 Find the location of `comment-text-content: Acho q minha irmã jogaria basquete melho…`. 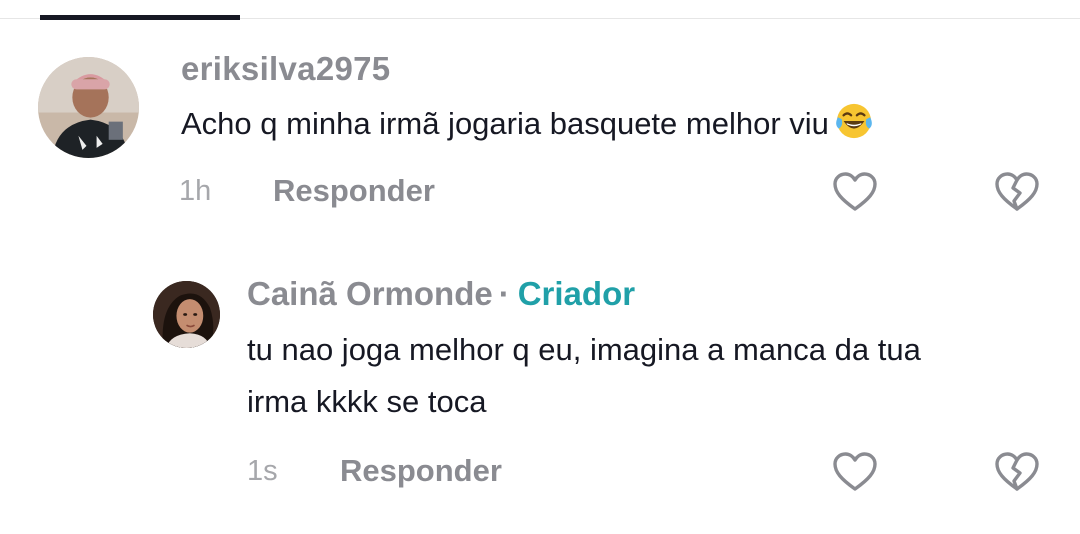

comment-text-content: Acho q minha irmã jogaria basquete melho… is located at coordinates (505, 123).